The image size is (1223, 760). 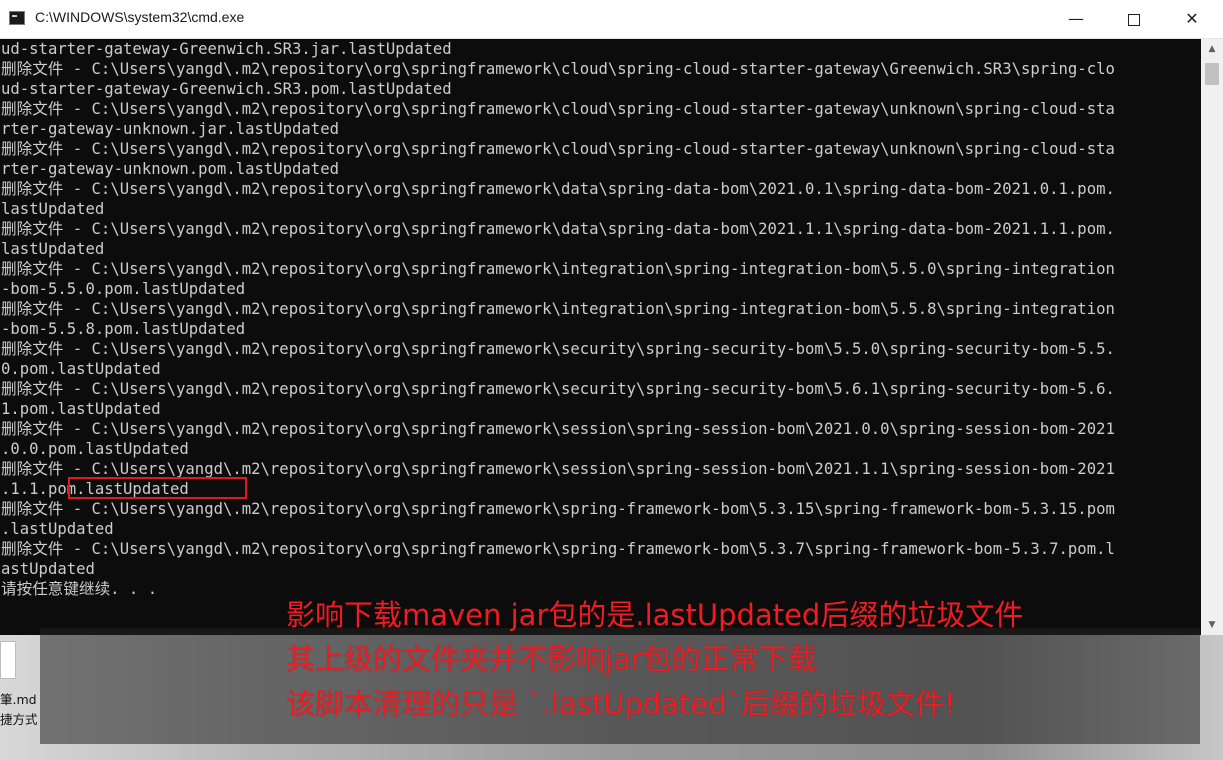 I want to click on console-line: 1.pom.lastUpdated, so click(x=81, y=409).